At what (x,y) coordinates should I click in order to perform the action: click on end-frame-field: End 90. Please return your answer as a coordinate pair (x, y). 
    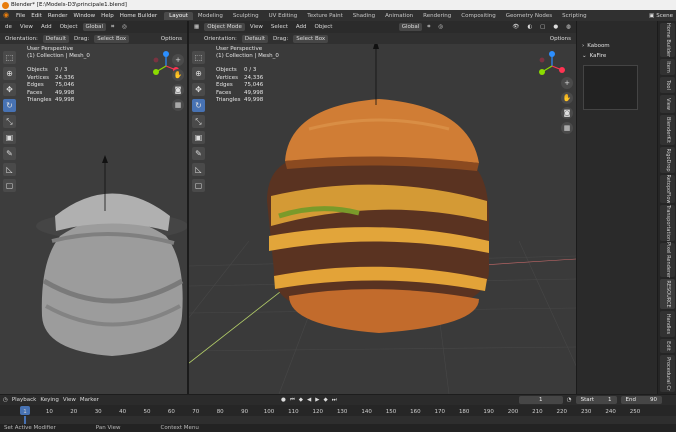
    Looking at the image, I should click on (641, 400).